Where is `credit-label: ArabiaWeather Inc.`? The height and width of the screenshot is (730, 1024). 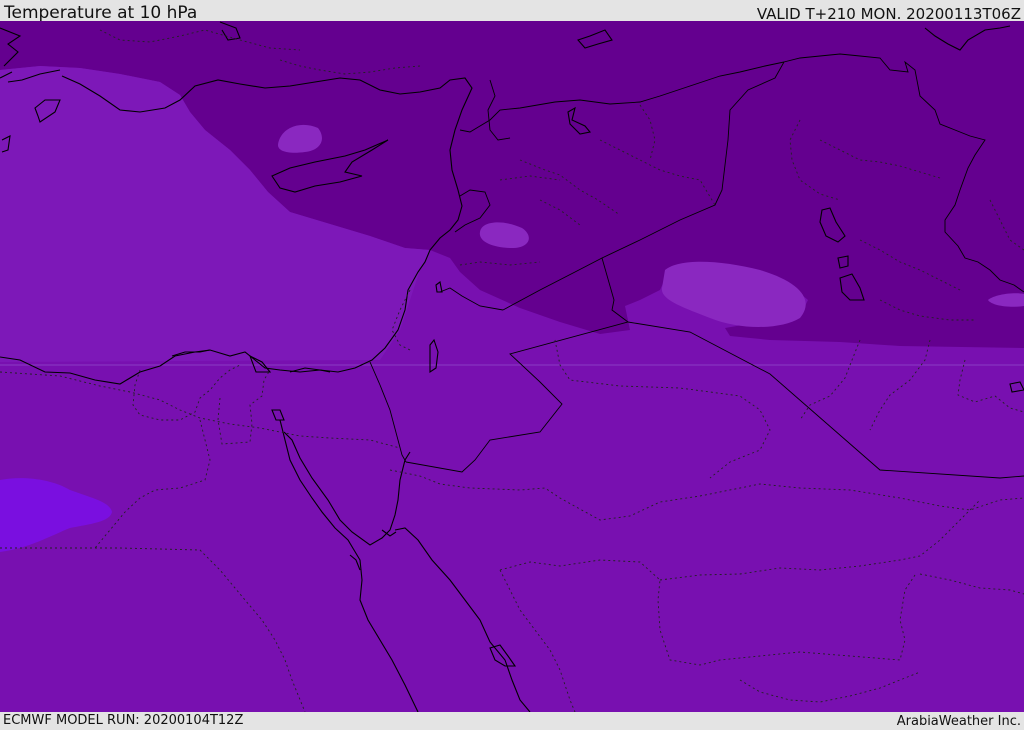
credit-label: ArabiaWeather Inc. is located at coordinates (958, 721).